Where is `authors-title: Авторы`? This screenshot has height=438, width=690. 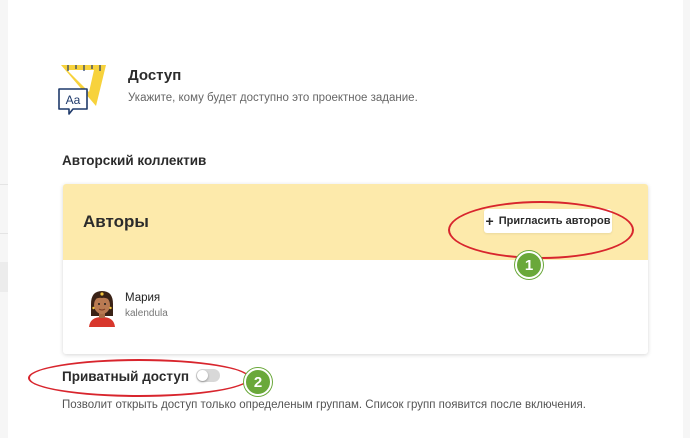 authors-title: Авторы is located at coordinates (116, 221).